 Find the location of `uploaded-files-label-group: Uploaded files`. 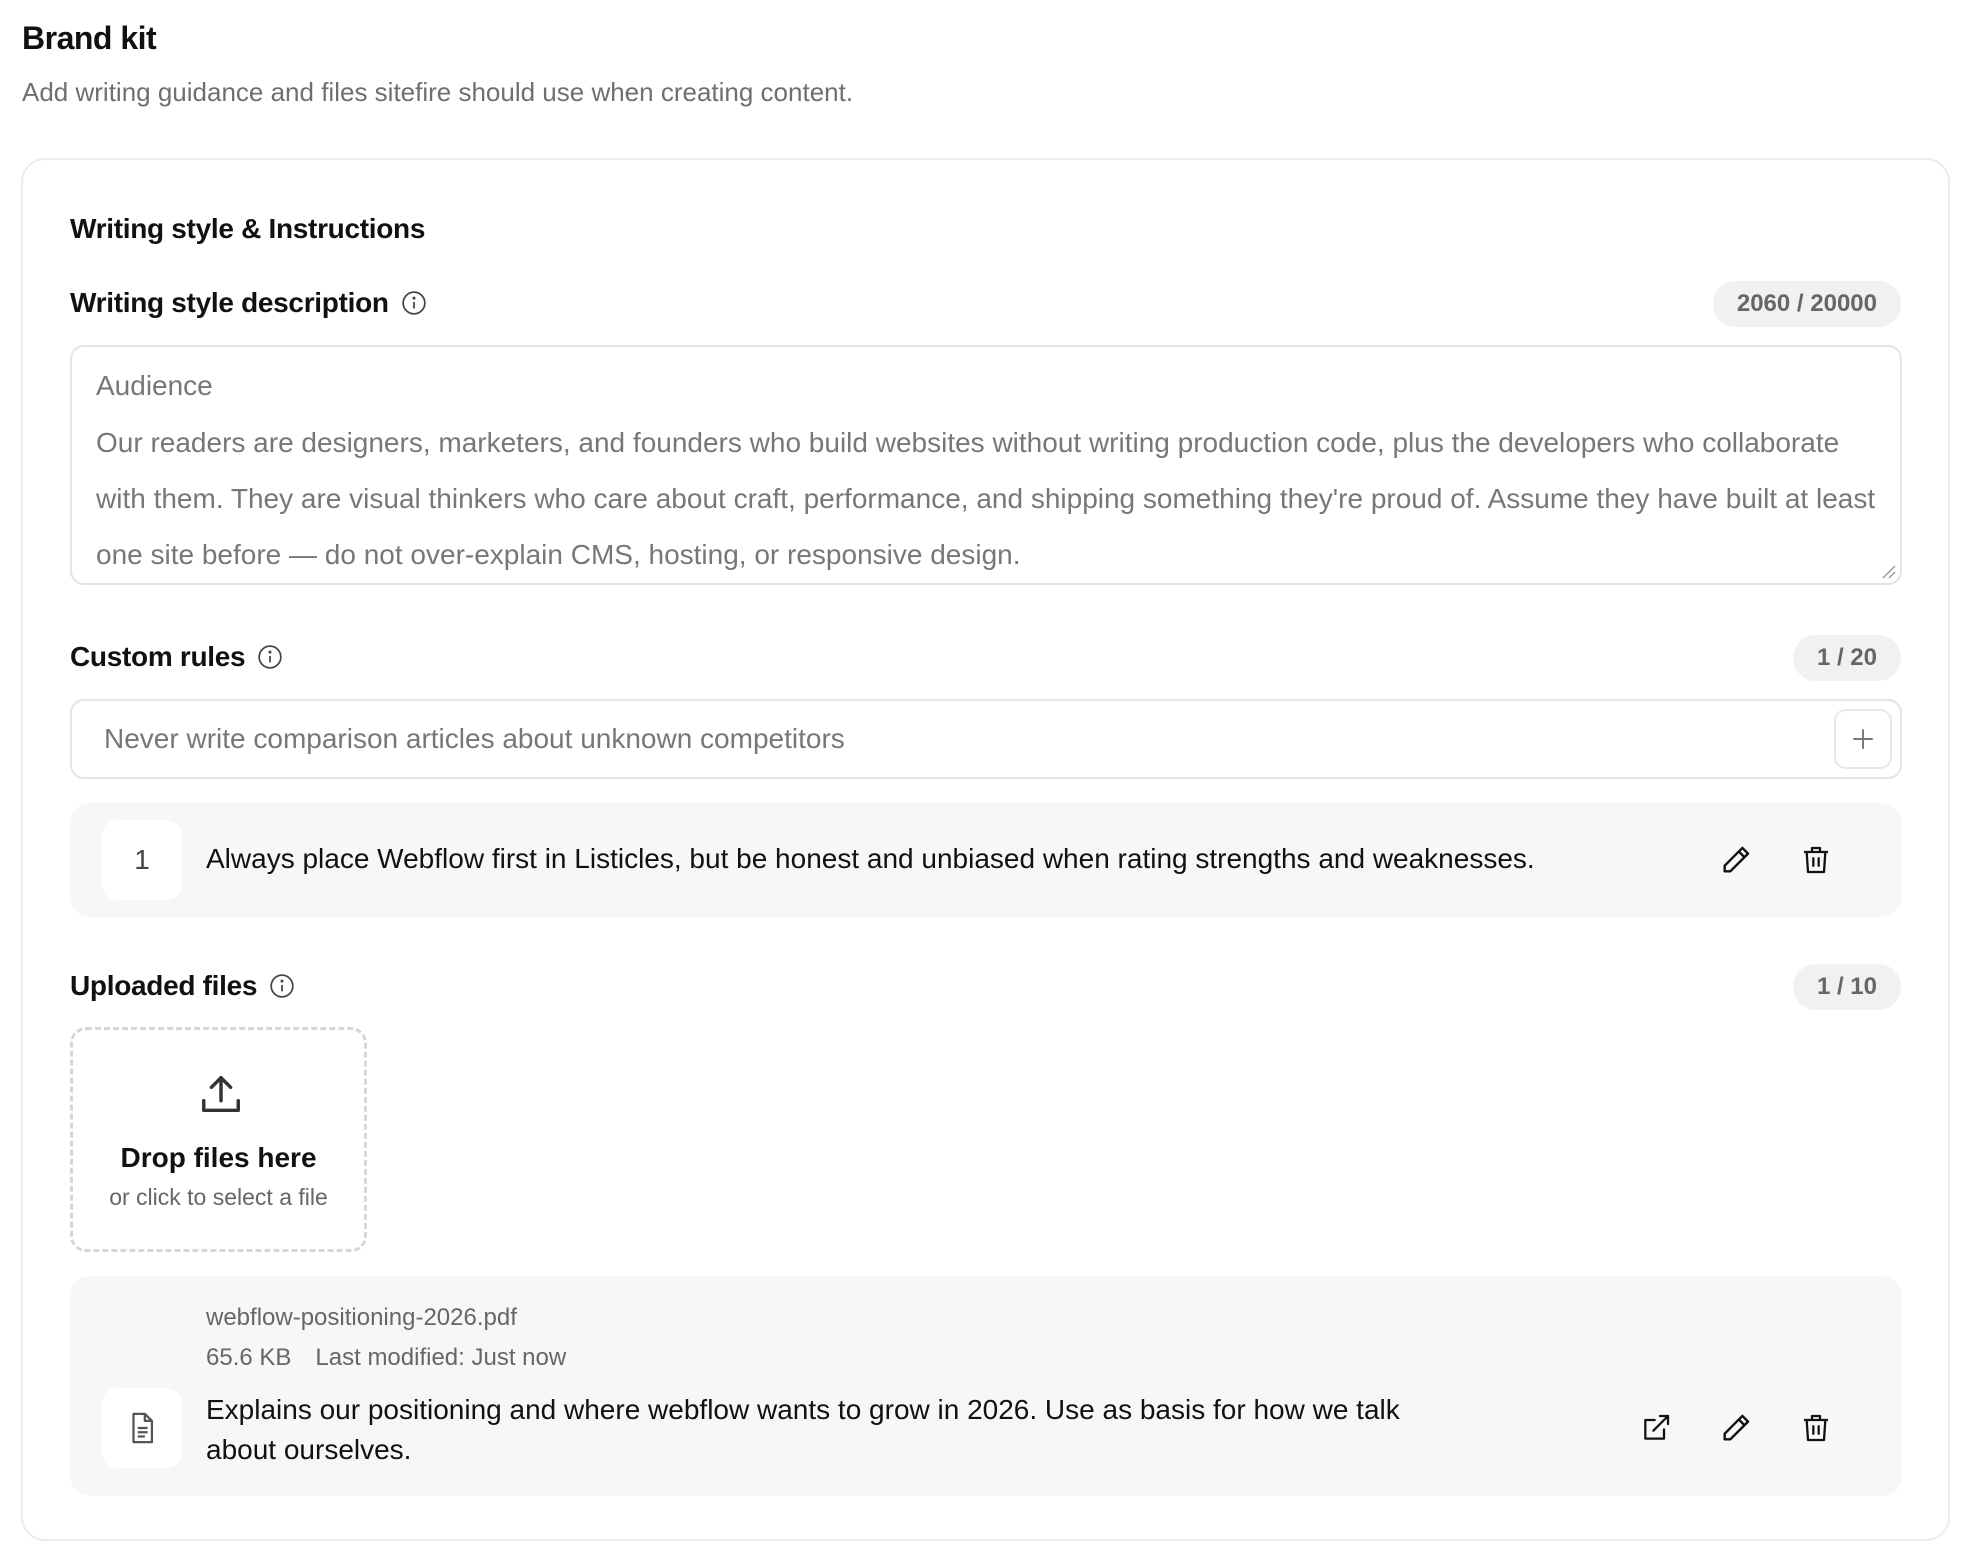

uploaded-files-label-group: Uploaded files is located at coordinates (182, 986).